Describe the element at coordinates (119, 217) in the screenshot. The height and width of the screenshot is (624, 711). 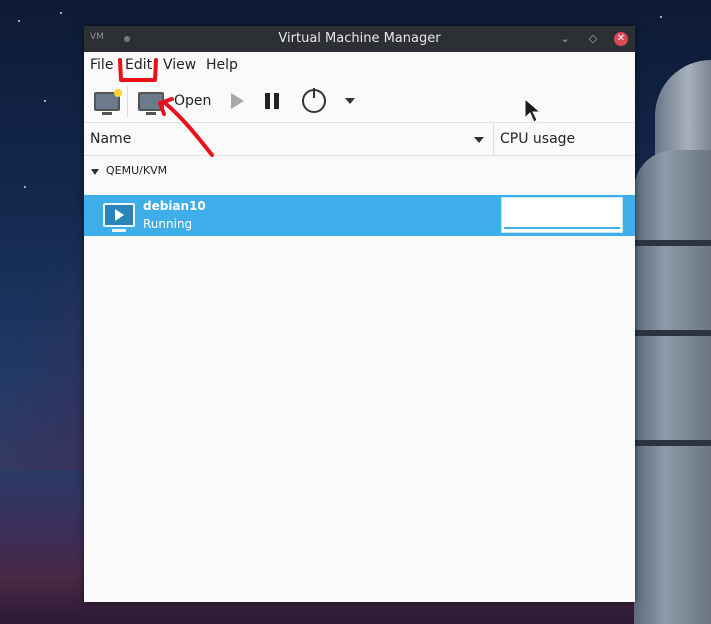
I see `vm-monitor-icon` at that location.